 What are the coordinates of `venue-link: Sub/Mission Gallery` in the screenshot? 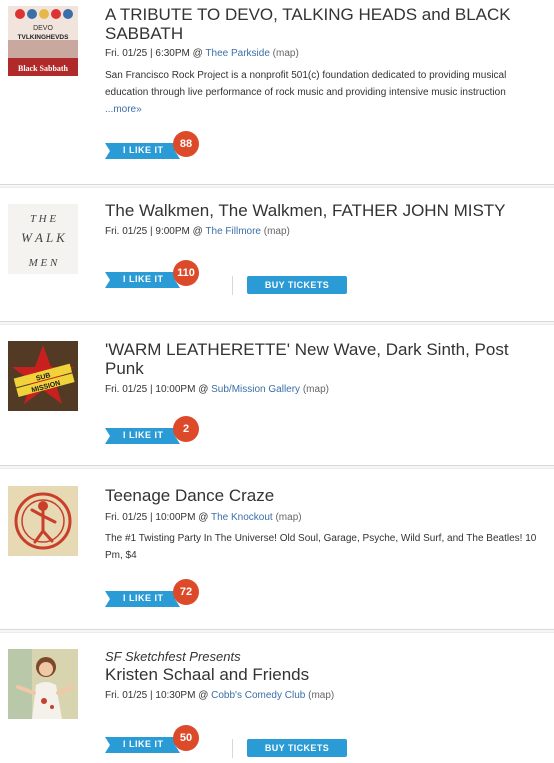 It's located at (255, 389).